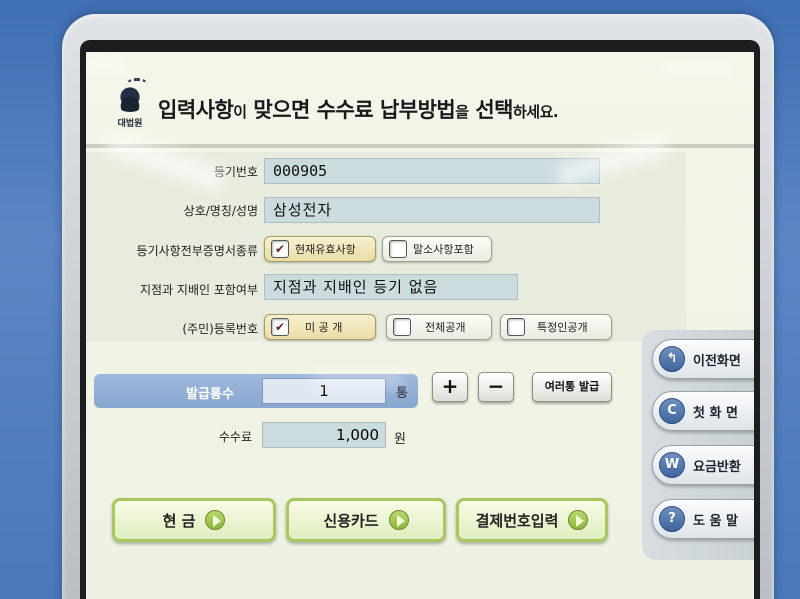  I want to click on fee-unit: 원, so click(400, 439).